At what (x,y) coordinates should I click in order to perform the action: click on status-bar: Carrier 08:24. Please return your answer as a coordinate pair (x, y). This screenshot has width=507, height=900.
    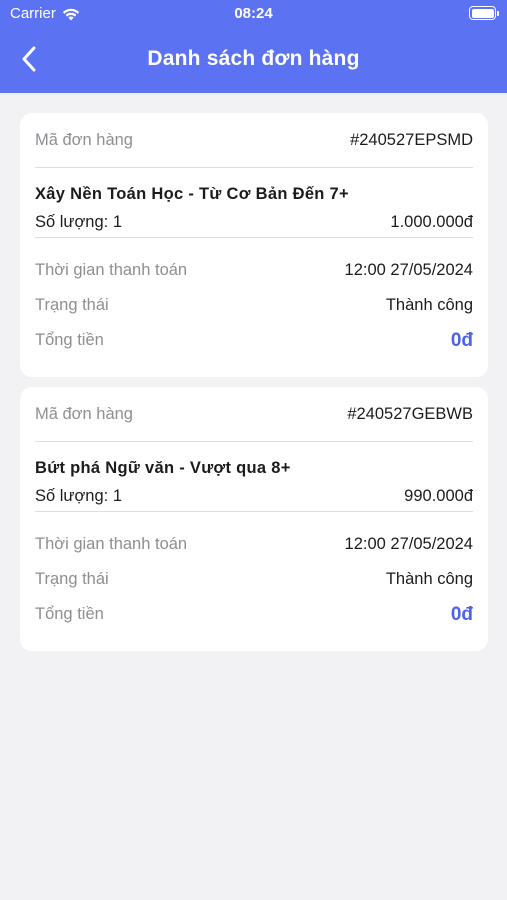
    Looking at the image, I should click on (253, 14).